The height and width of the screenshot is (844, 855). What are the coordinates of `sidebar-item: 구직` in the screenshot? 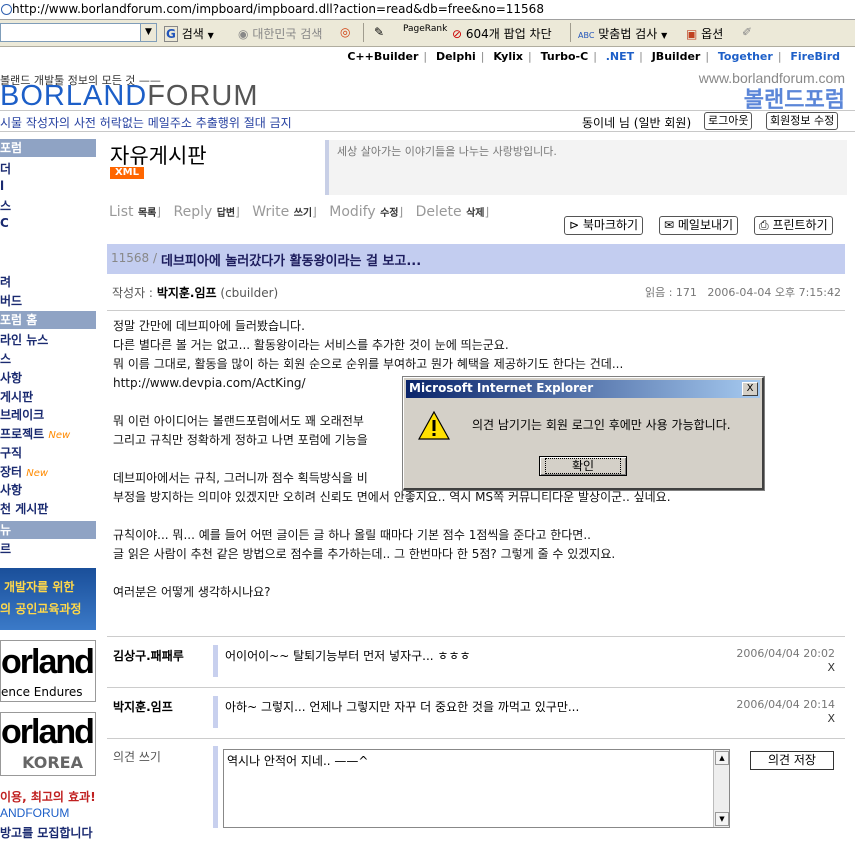 It's located at (11, 452).